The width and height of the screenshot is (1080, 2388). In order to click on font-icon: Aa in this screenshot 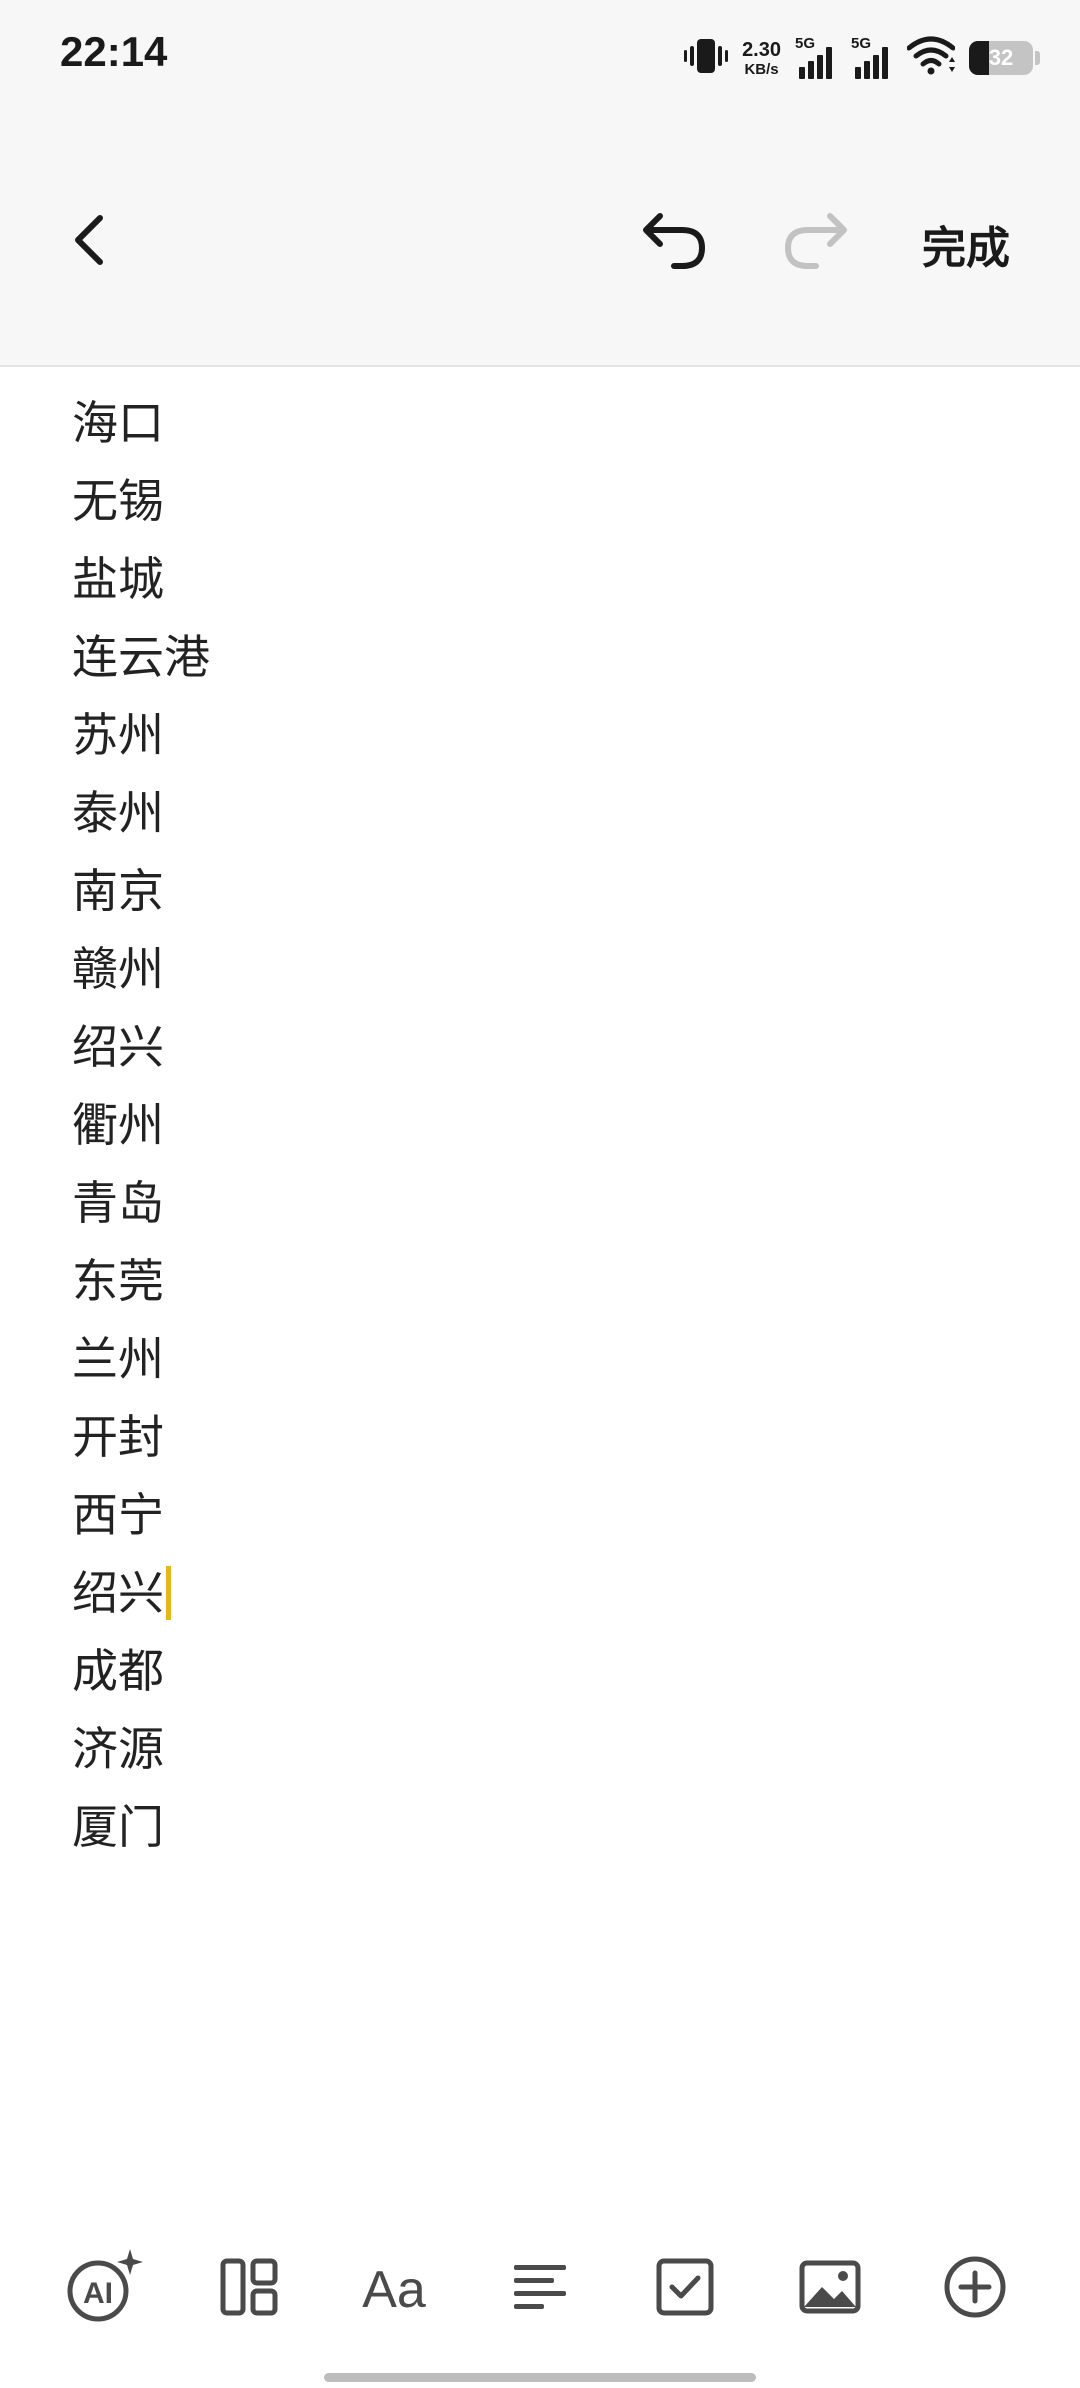, I will do `click(394, 2289)`.